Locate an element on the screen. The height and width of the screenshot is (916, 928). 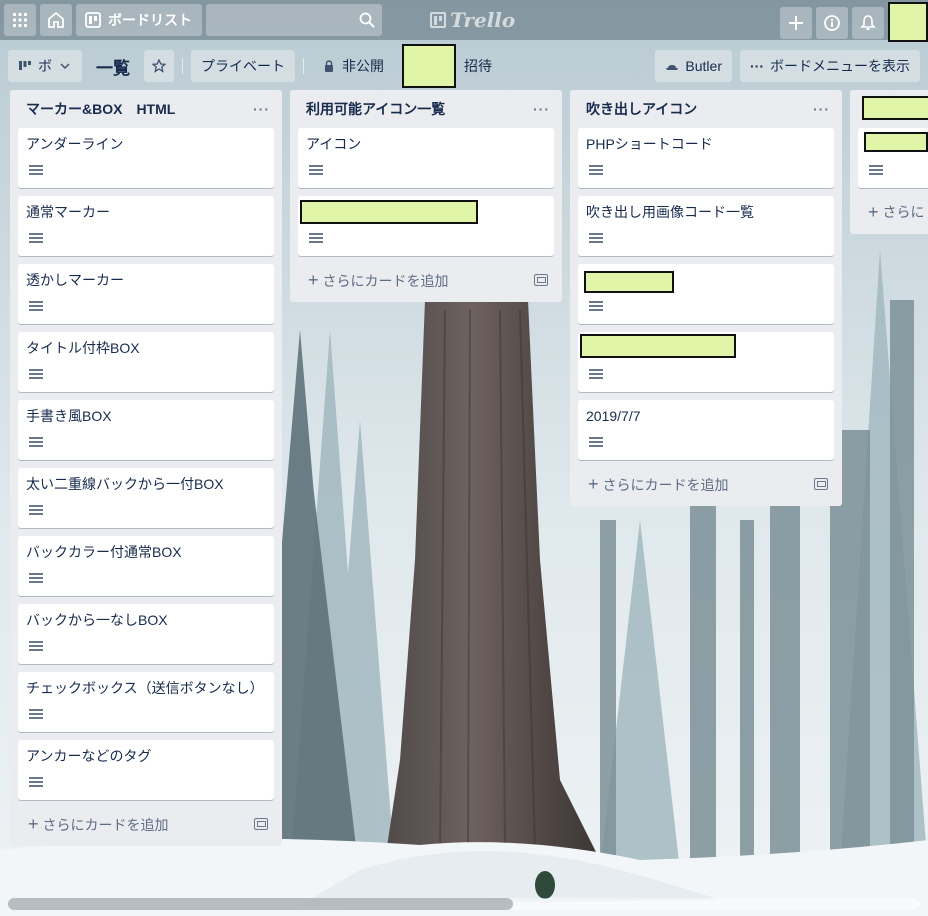
list-title: 利用可能アイコン一覧 is located at coordinates (375, 109).